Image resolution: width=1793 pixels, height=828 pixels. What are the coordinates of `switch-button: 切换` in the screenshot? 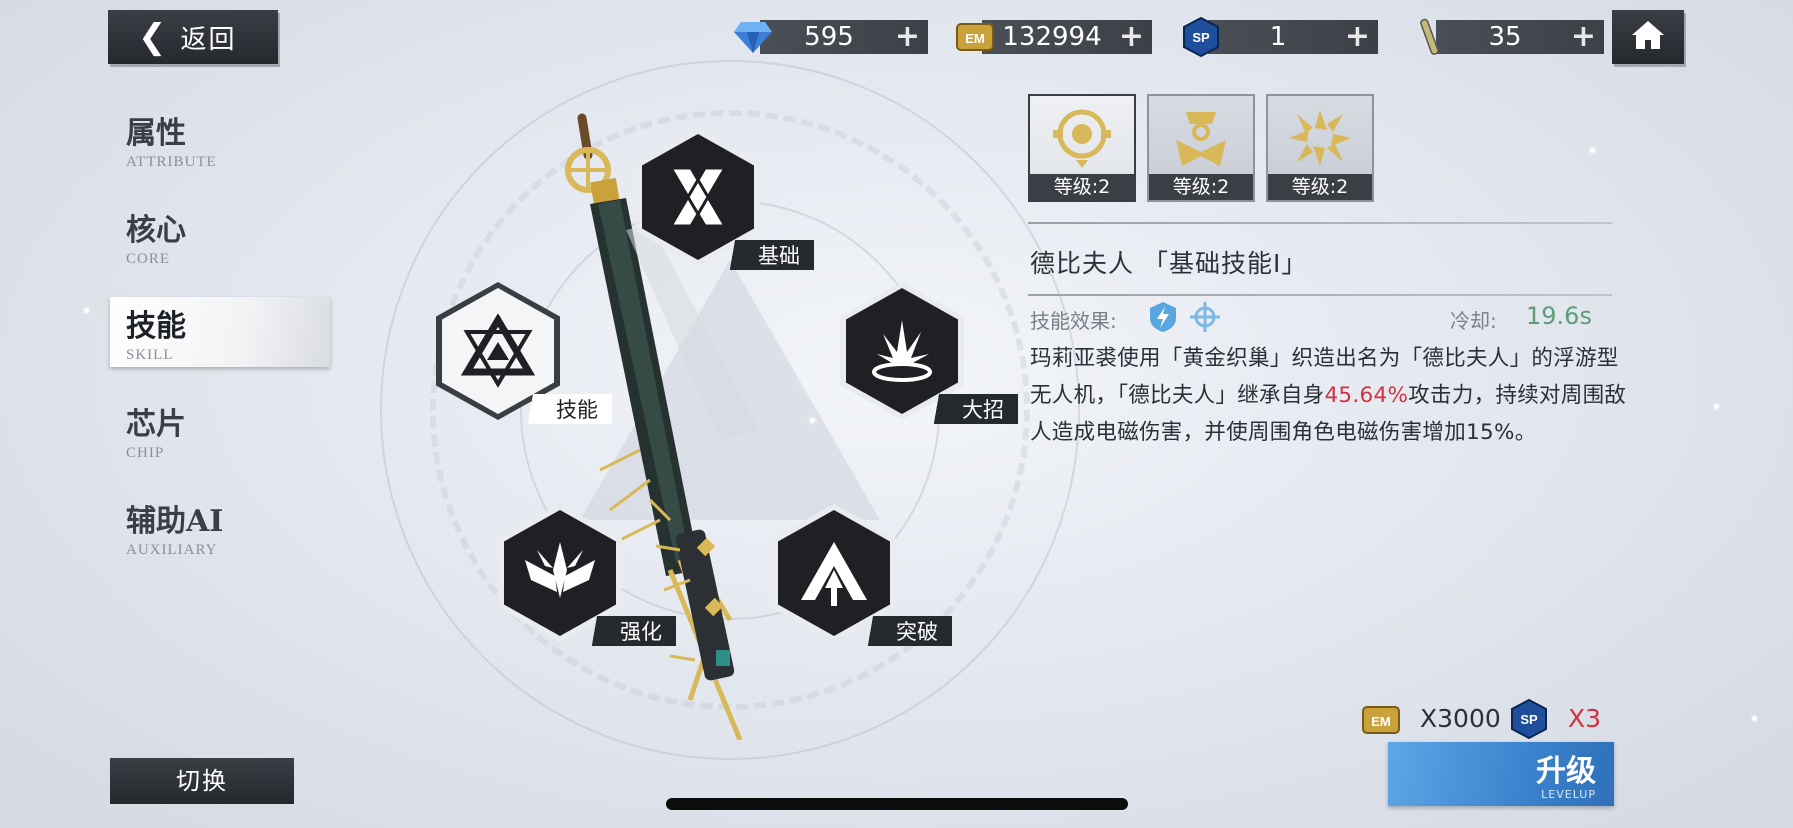 It's located at (202, 781).